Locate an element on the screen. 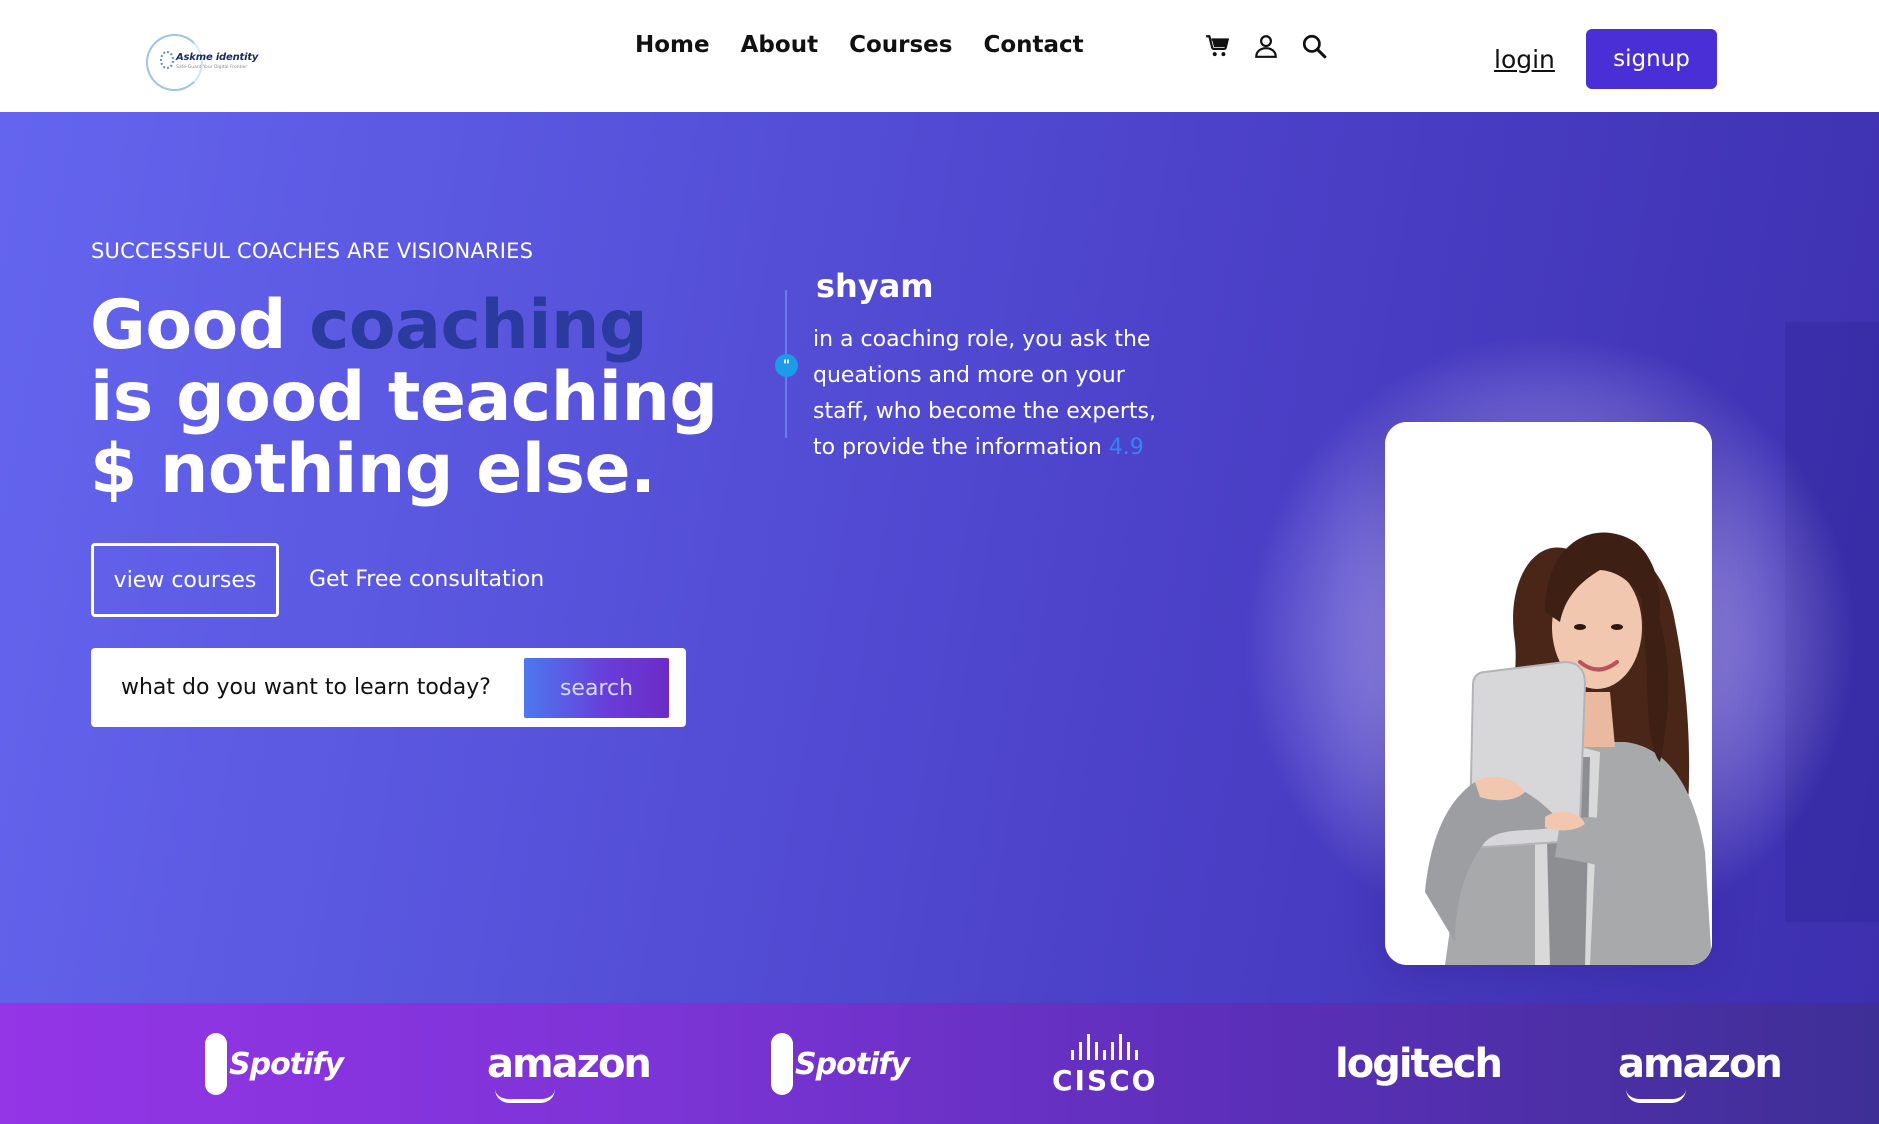  brand-logo: logitech is located at coordinates (1419, 1064).